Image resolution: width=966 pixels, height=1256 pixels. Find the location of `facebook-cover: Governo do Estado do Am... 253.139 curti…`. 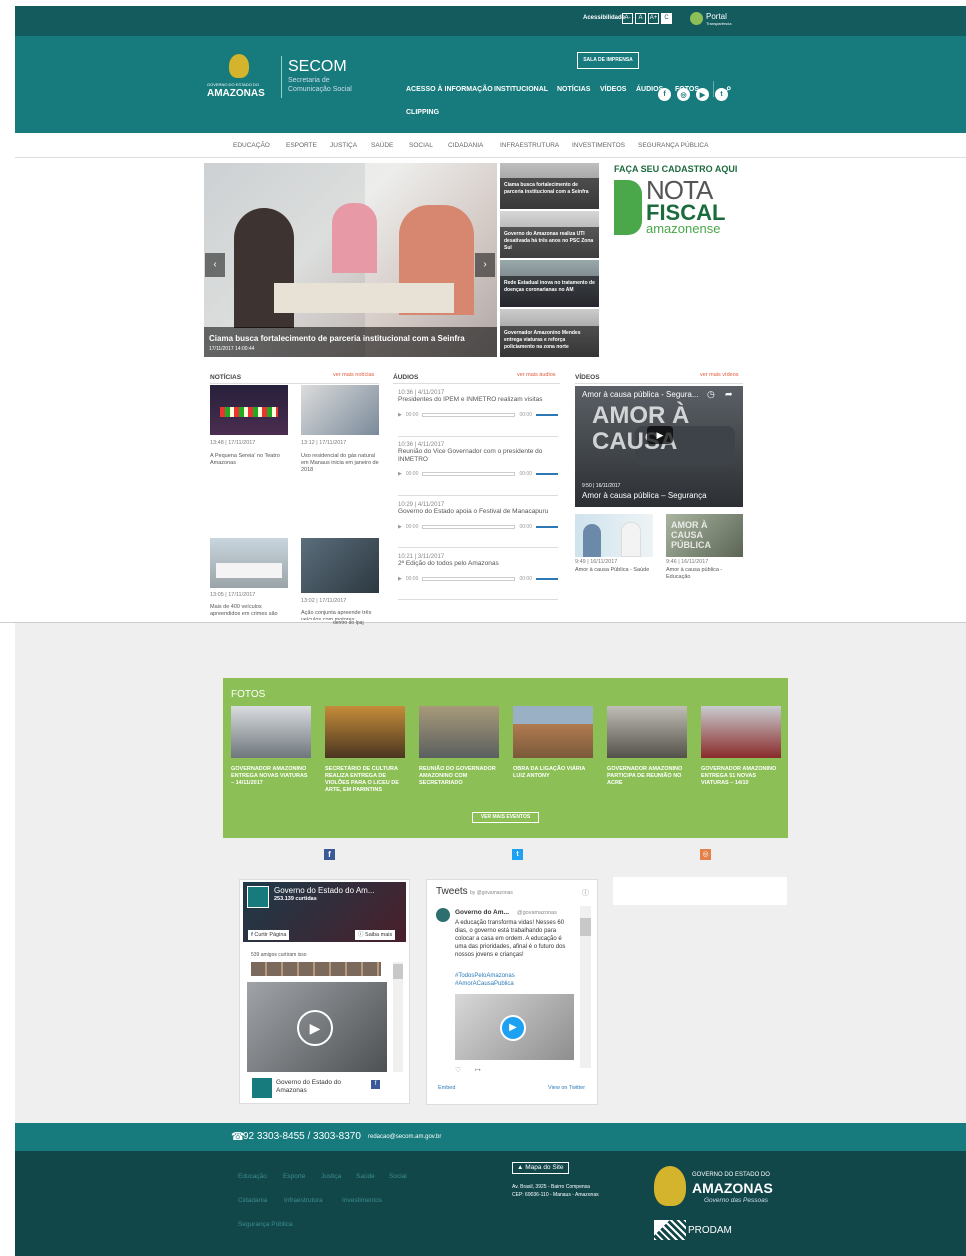

facebook-cover: Governo do Estado do Am... 253.139 curti… is located at coordinates (324, 912).